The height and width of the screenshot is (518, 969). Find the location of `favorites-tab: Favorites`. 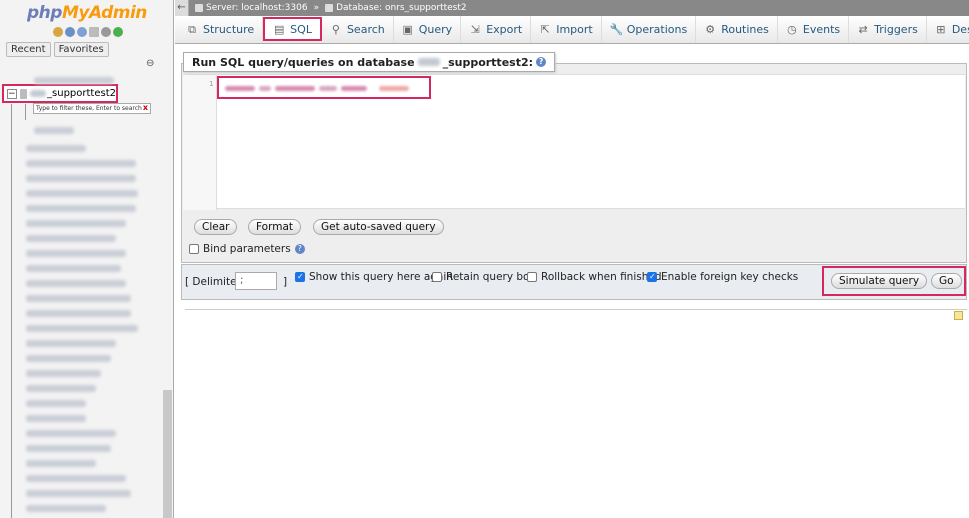

favorites-tab: Favorites is located at coordinates (81, 49).